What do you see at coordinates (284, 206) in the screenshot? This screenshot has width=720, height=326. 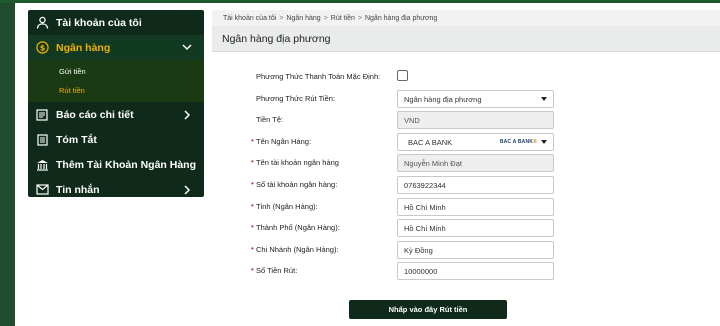 I see `province-label: Tỉnh (Ngân Hàng):` at bounding box center [284, 206].